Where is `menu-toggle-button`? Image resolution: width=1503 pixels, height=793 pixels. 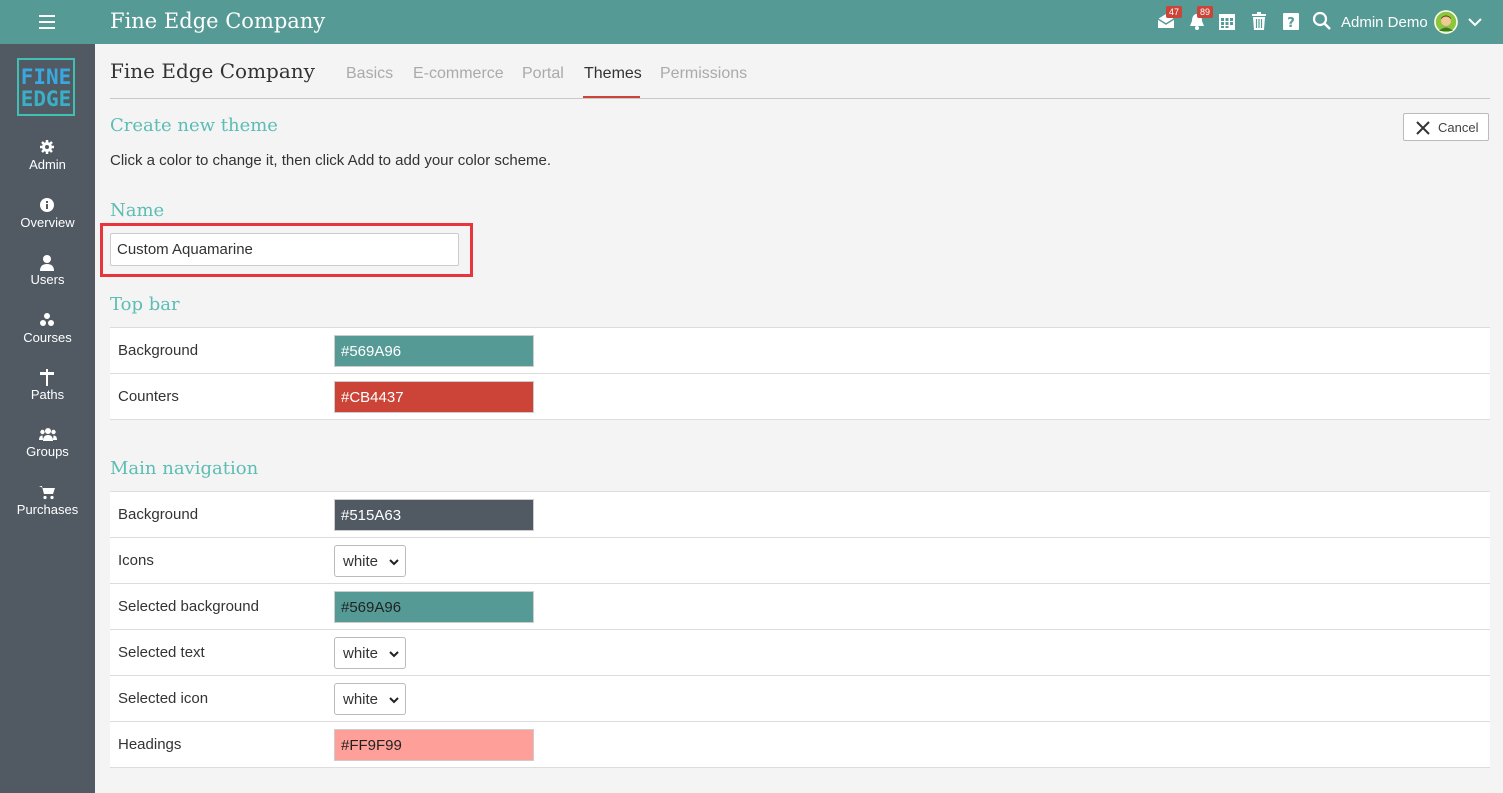 menu-toggle-button is located at coordinates (47, 22).